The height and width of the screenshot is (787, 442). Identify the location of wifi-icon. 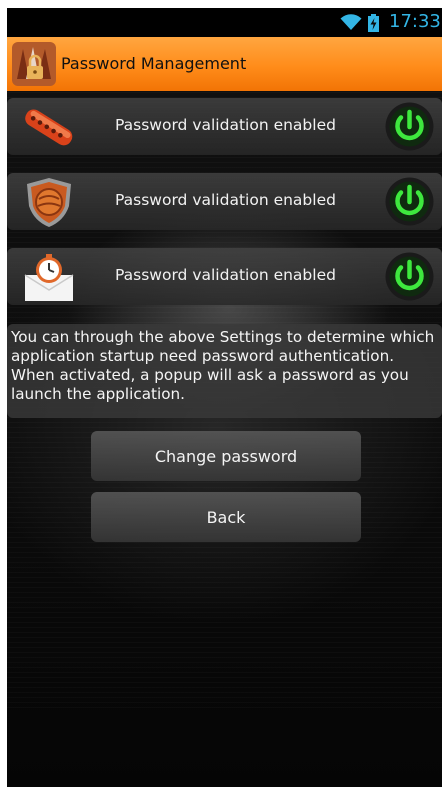
(351, 22).